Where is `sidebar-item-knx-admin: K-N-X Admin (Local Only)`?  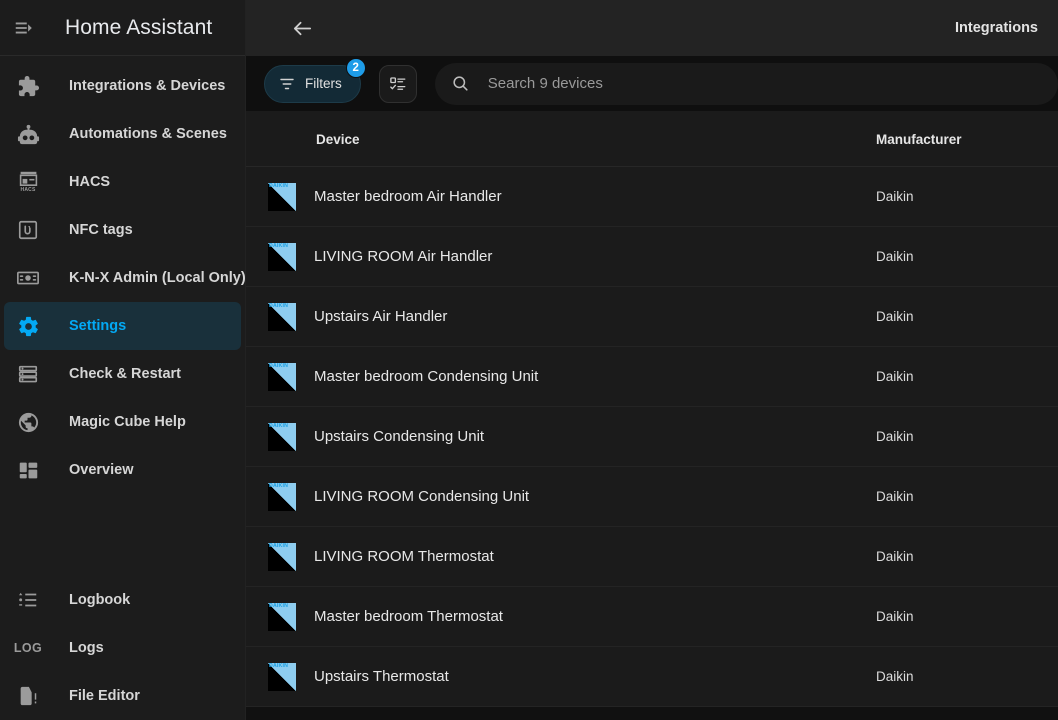
sidebar-item-knx-admin: K-N-X Admin (Local Only) is located at coordinates (124, 278).